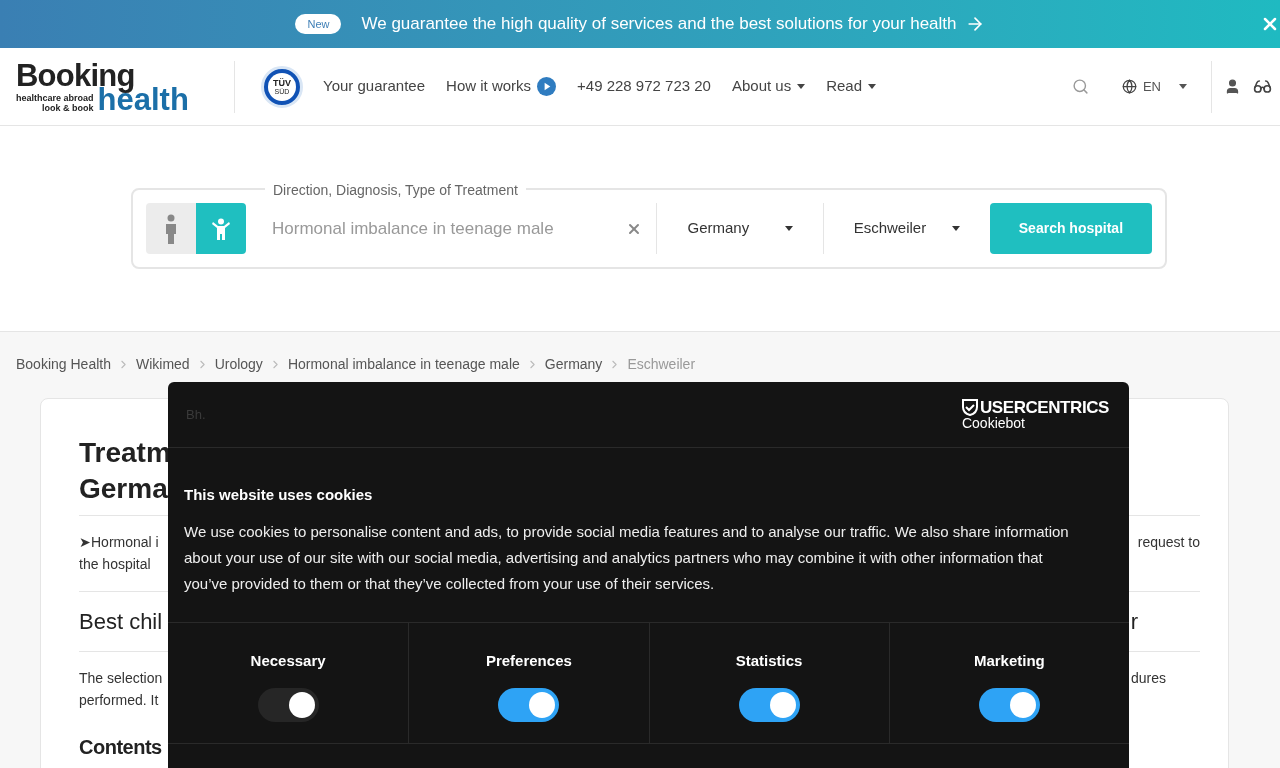 The width and height of the screenshot is (1280, 768). What do you see at coordinates (119, 542) in the screenshot?
I see `intro-text: ➤Hormonal i` at bounding box center [119, 542].